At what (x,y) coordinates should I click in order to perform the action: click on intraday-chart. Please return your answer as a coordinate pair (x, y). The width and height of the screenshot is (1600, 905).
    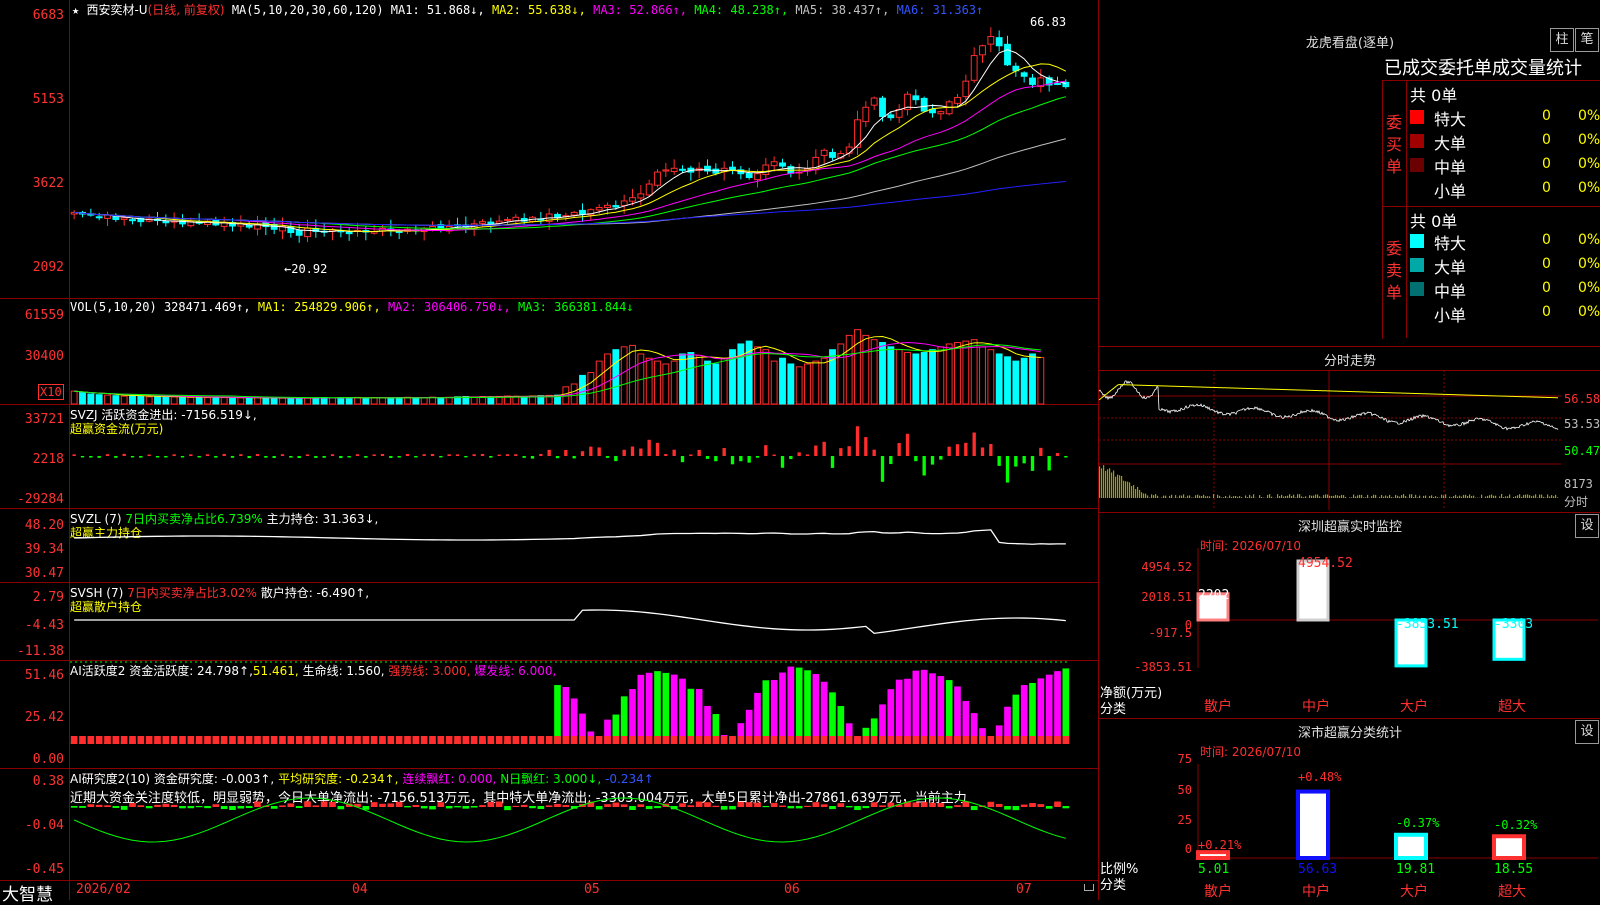
    Looking at the image, I should click on (1330, 440).